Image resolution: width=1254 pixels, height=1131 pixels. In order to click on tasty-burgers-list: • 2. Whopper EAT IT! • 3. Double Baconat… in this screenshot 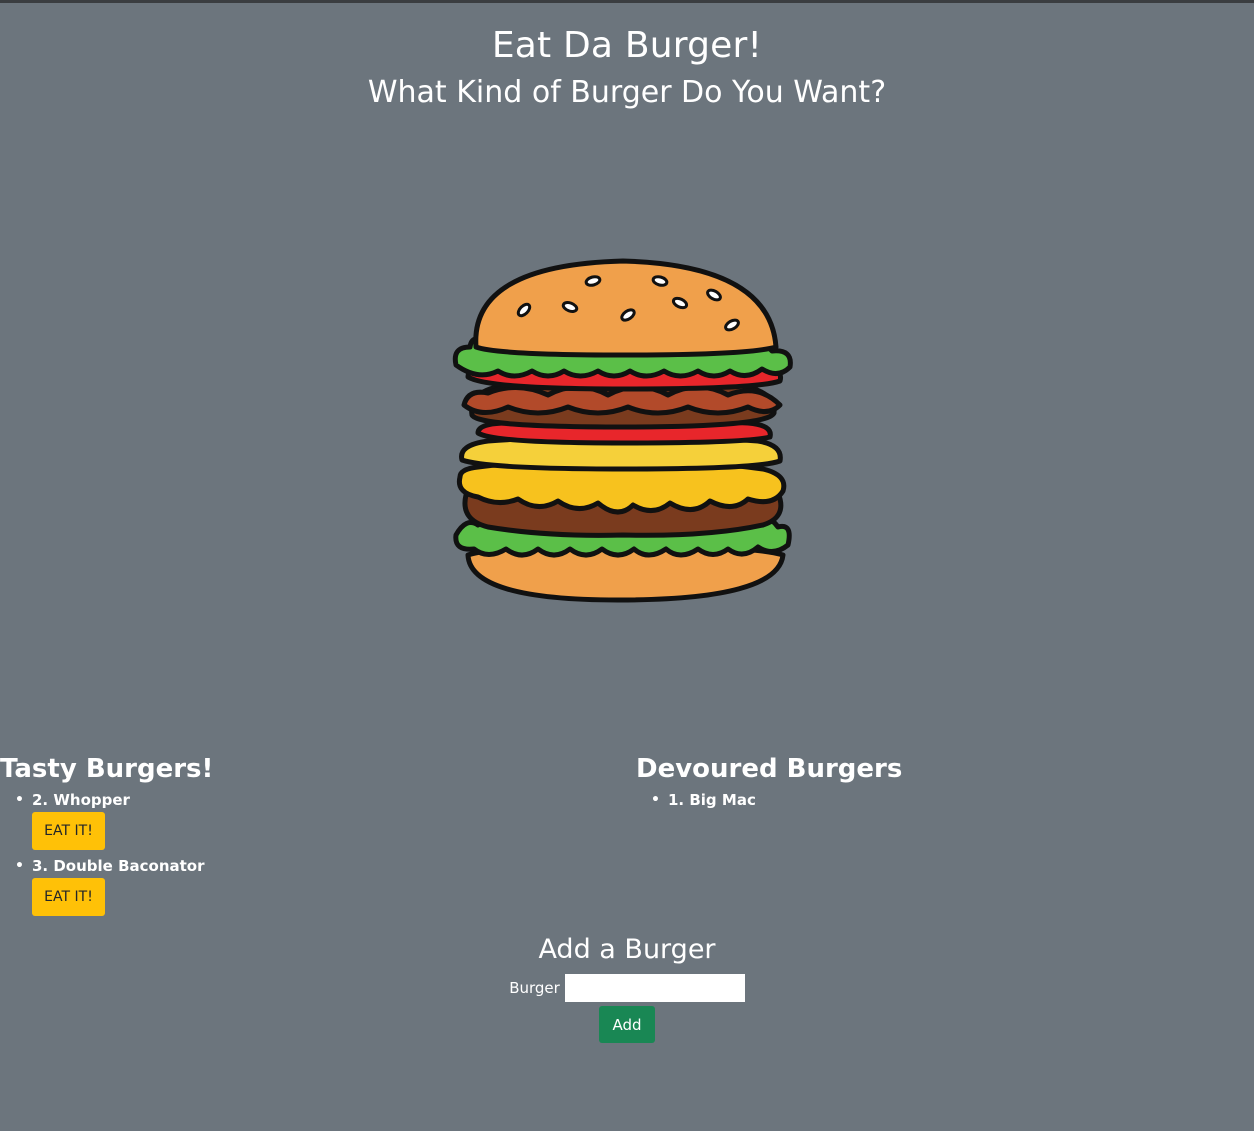, I will do `click(300, 853)`.